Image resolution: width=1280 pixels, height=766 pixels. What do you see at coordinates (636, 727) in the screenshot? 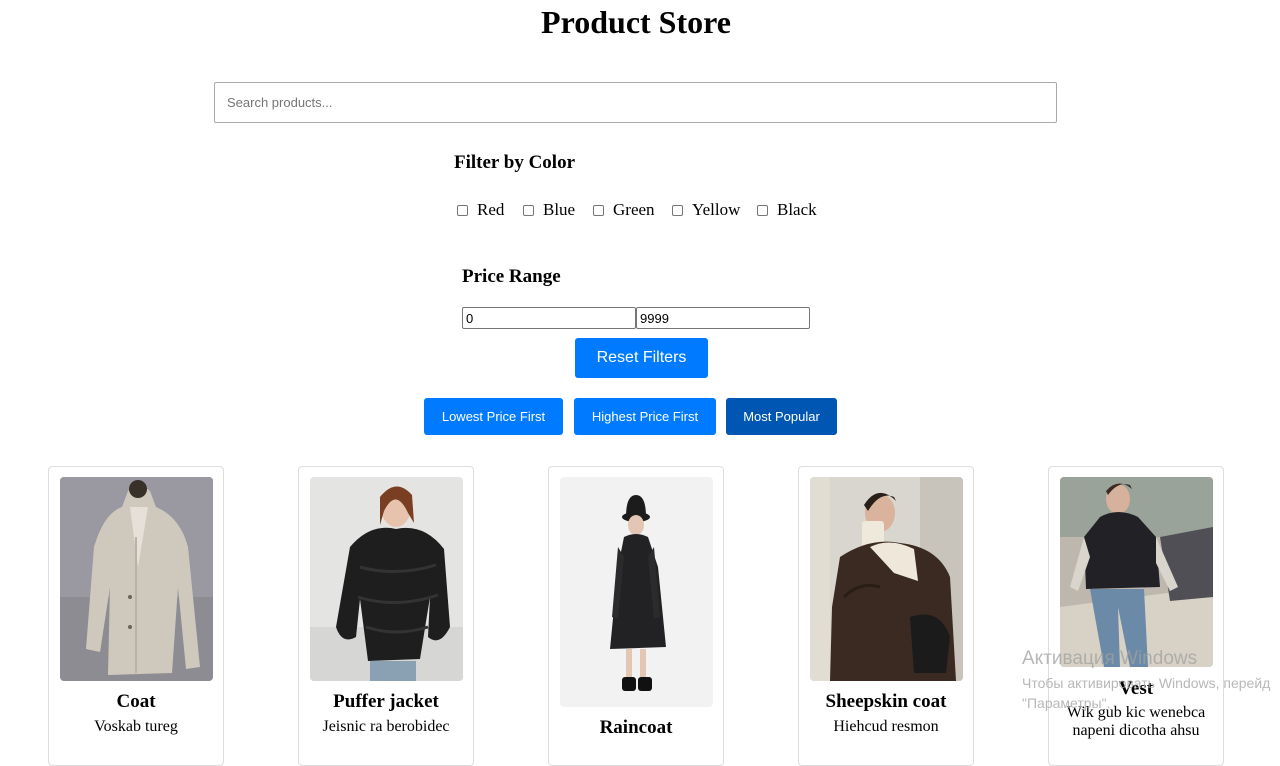
I see `product-name: Raincoat` at bounding box center [636, 727].